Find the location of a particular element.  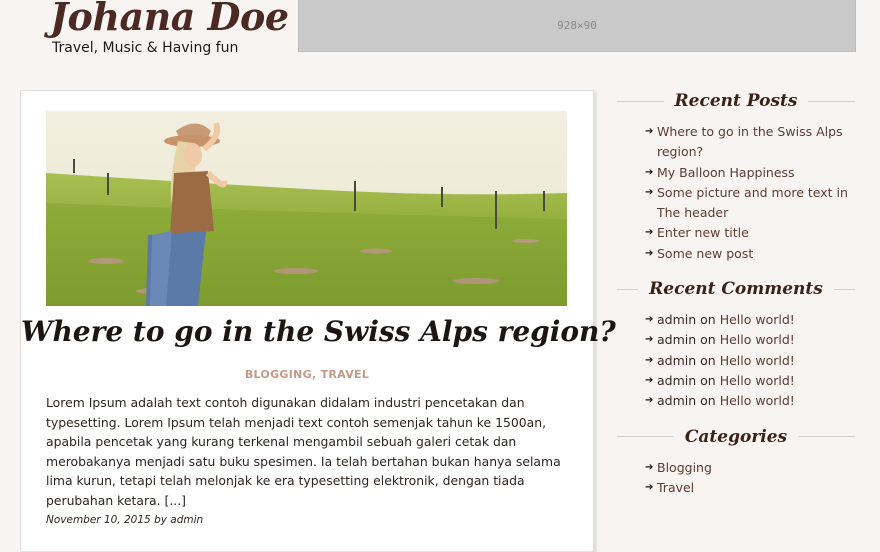

widget-categories: Categories ➔ Blogging ➔ Travel is located at coordinates (736, 460).